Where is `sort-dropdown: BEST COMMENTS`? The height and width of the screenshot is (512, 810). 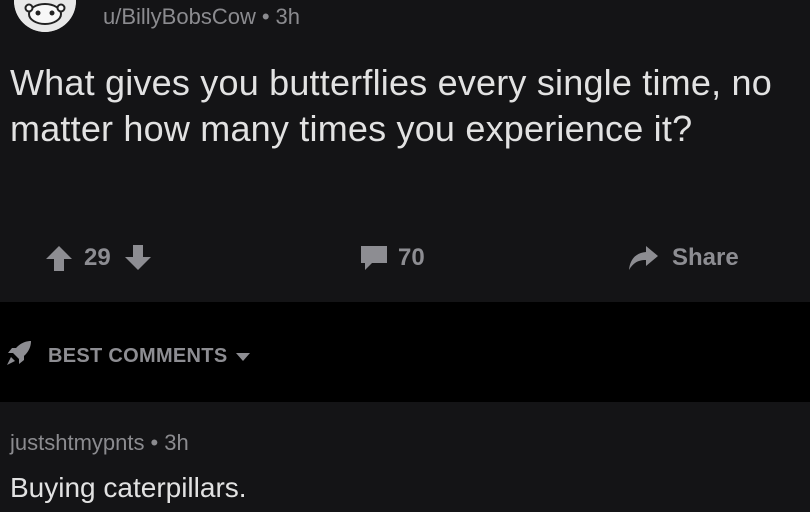 sort-dropdown: BEST COMMENTS is located at coordinates (127, 356).